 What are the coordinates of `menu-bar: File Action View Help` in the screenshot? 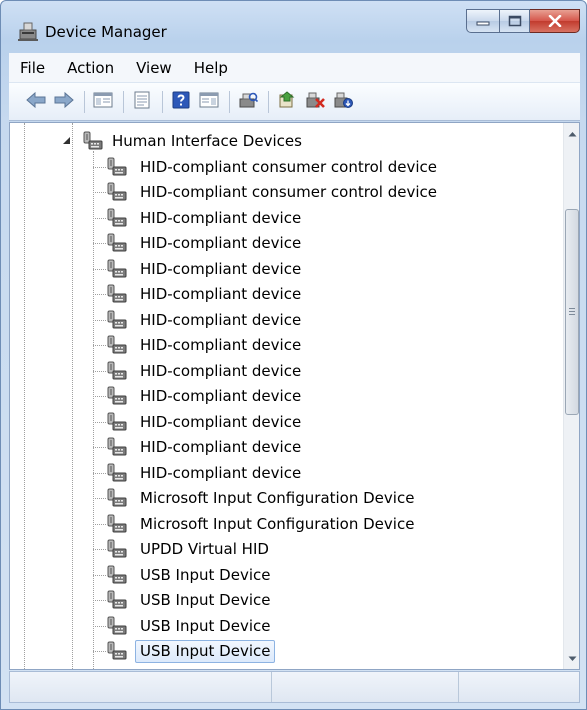 It's located at (294, 68).